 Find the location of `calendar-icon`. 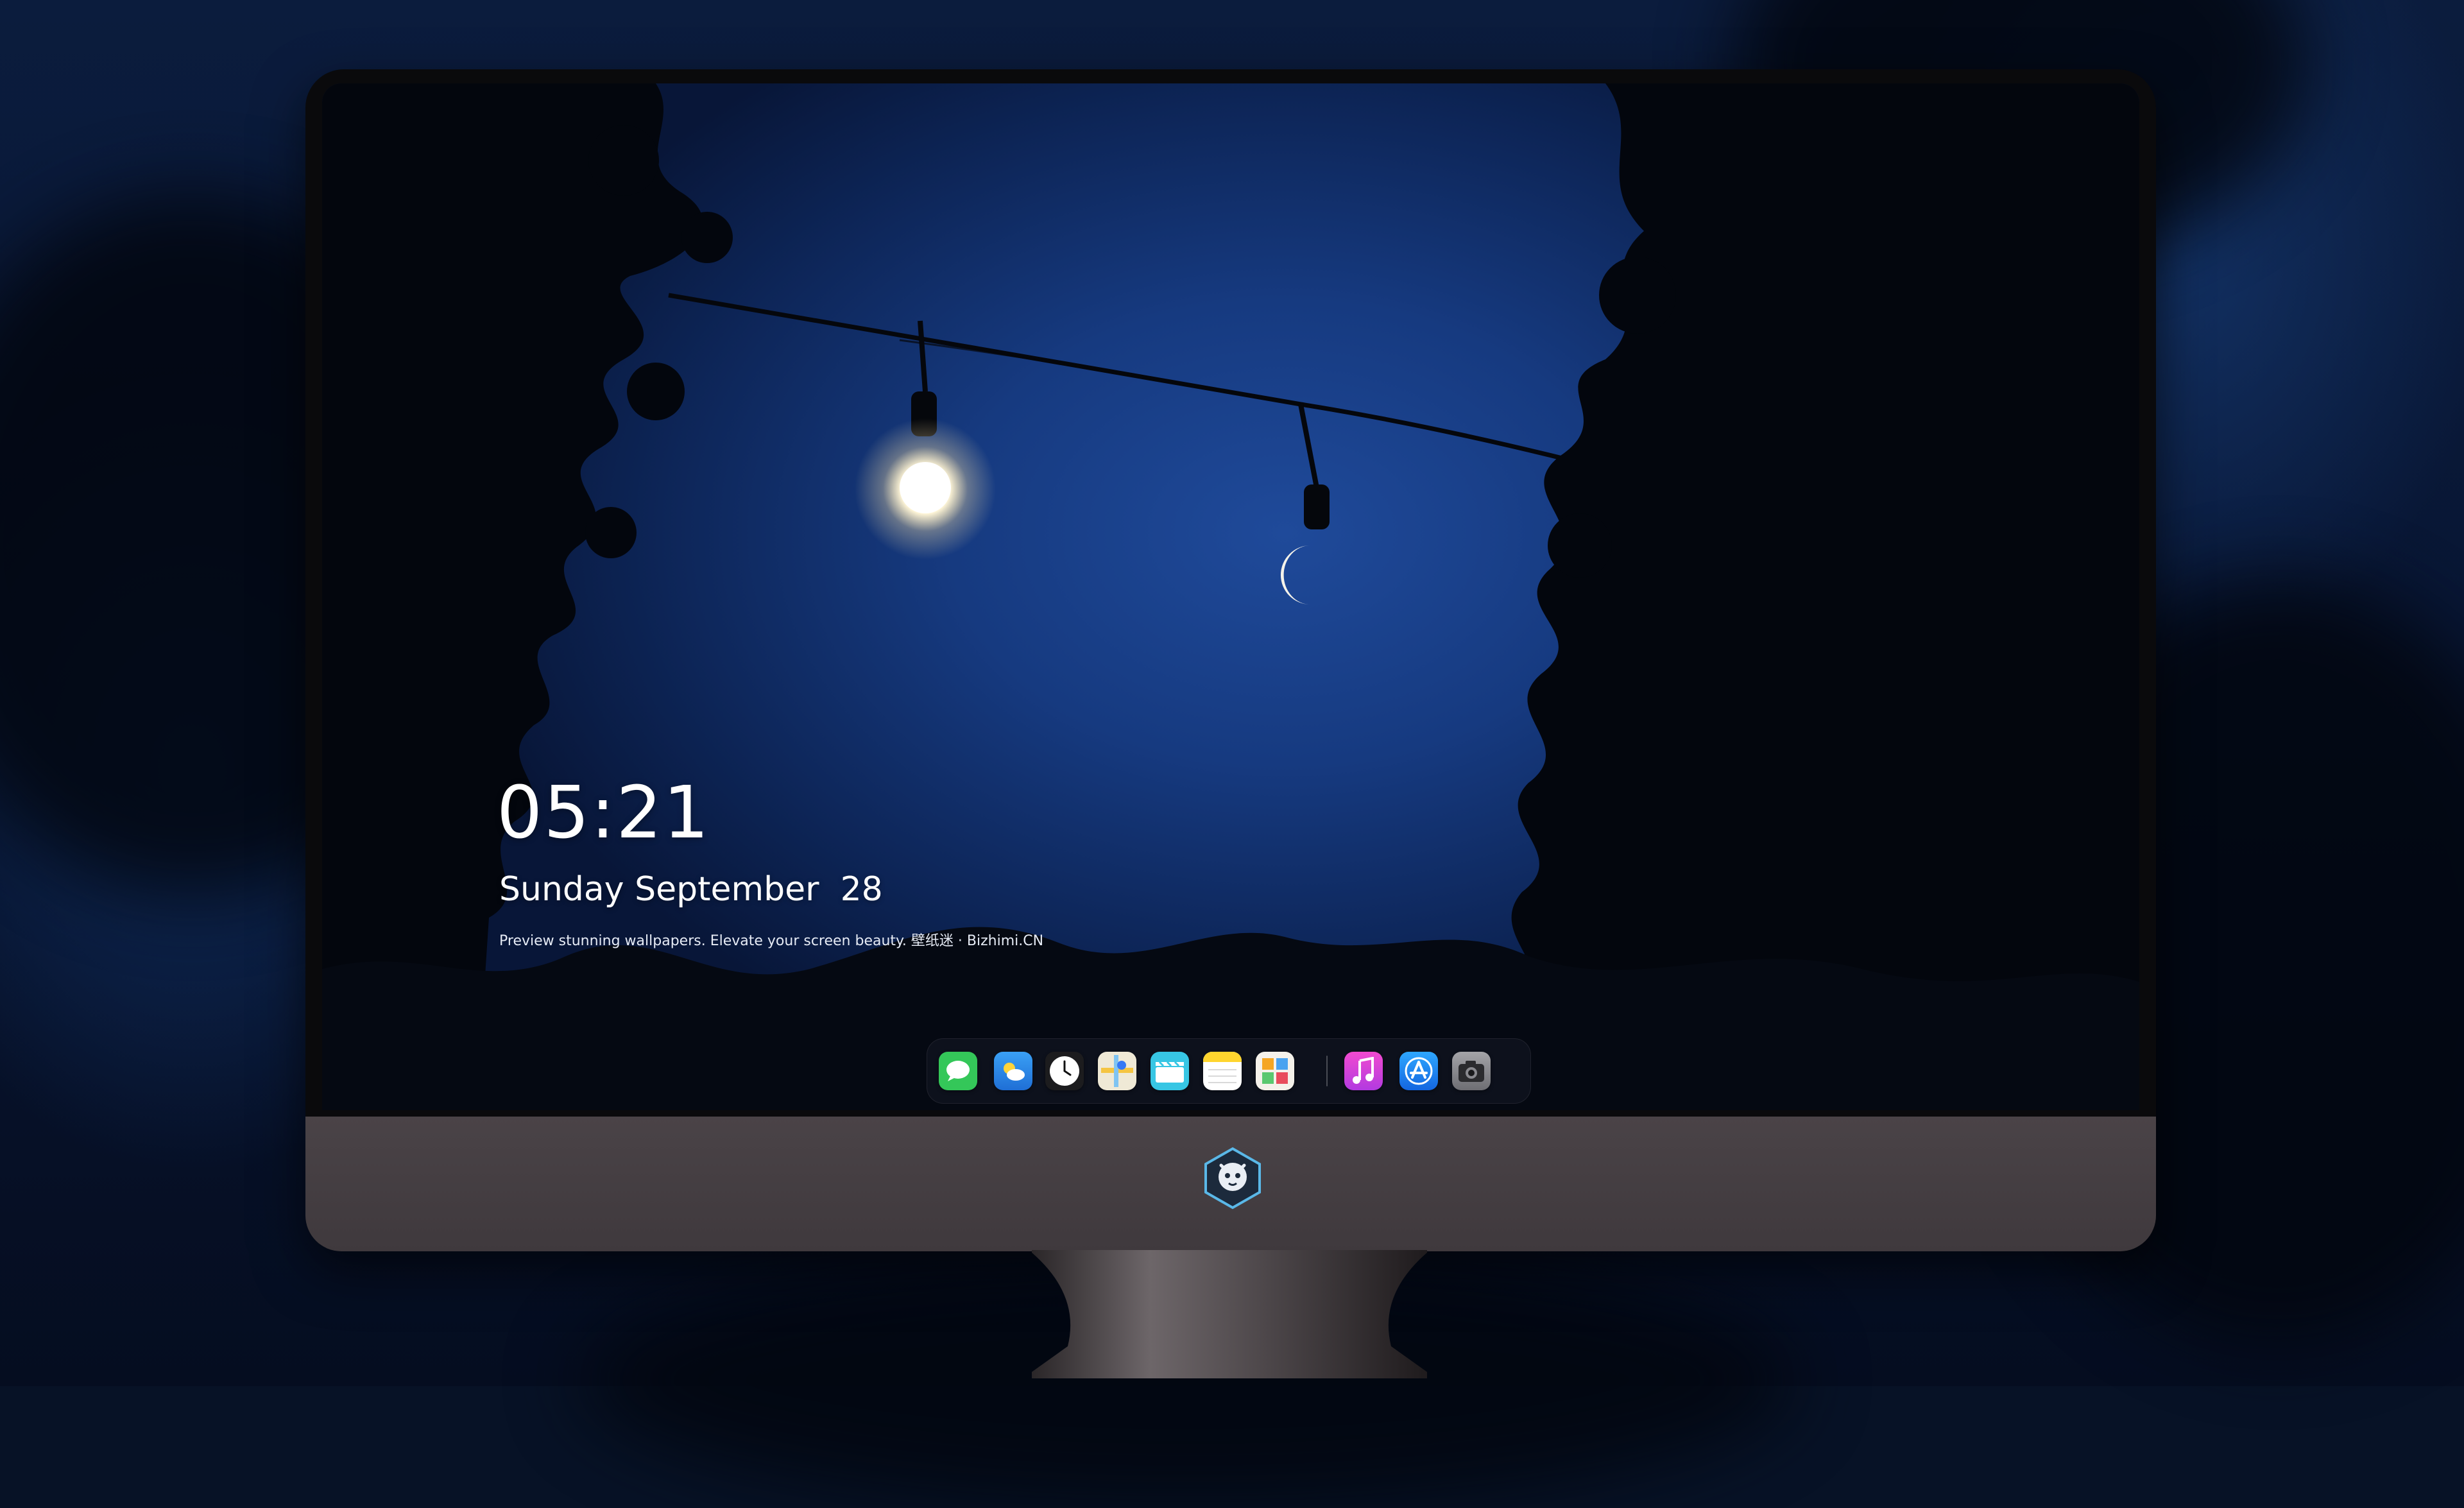

calendar-icon is located at coordinates (1275, 1071).